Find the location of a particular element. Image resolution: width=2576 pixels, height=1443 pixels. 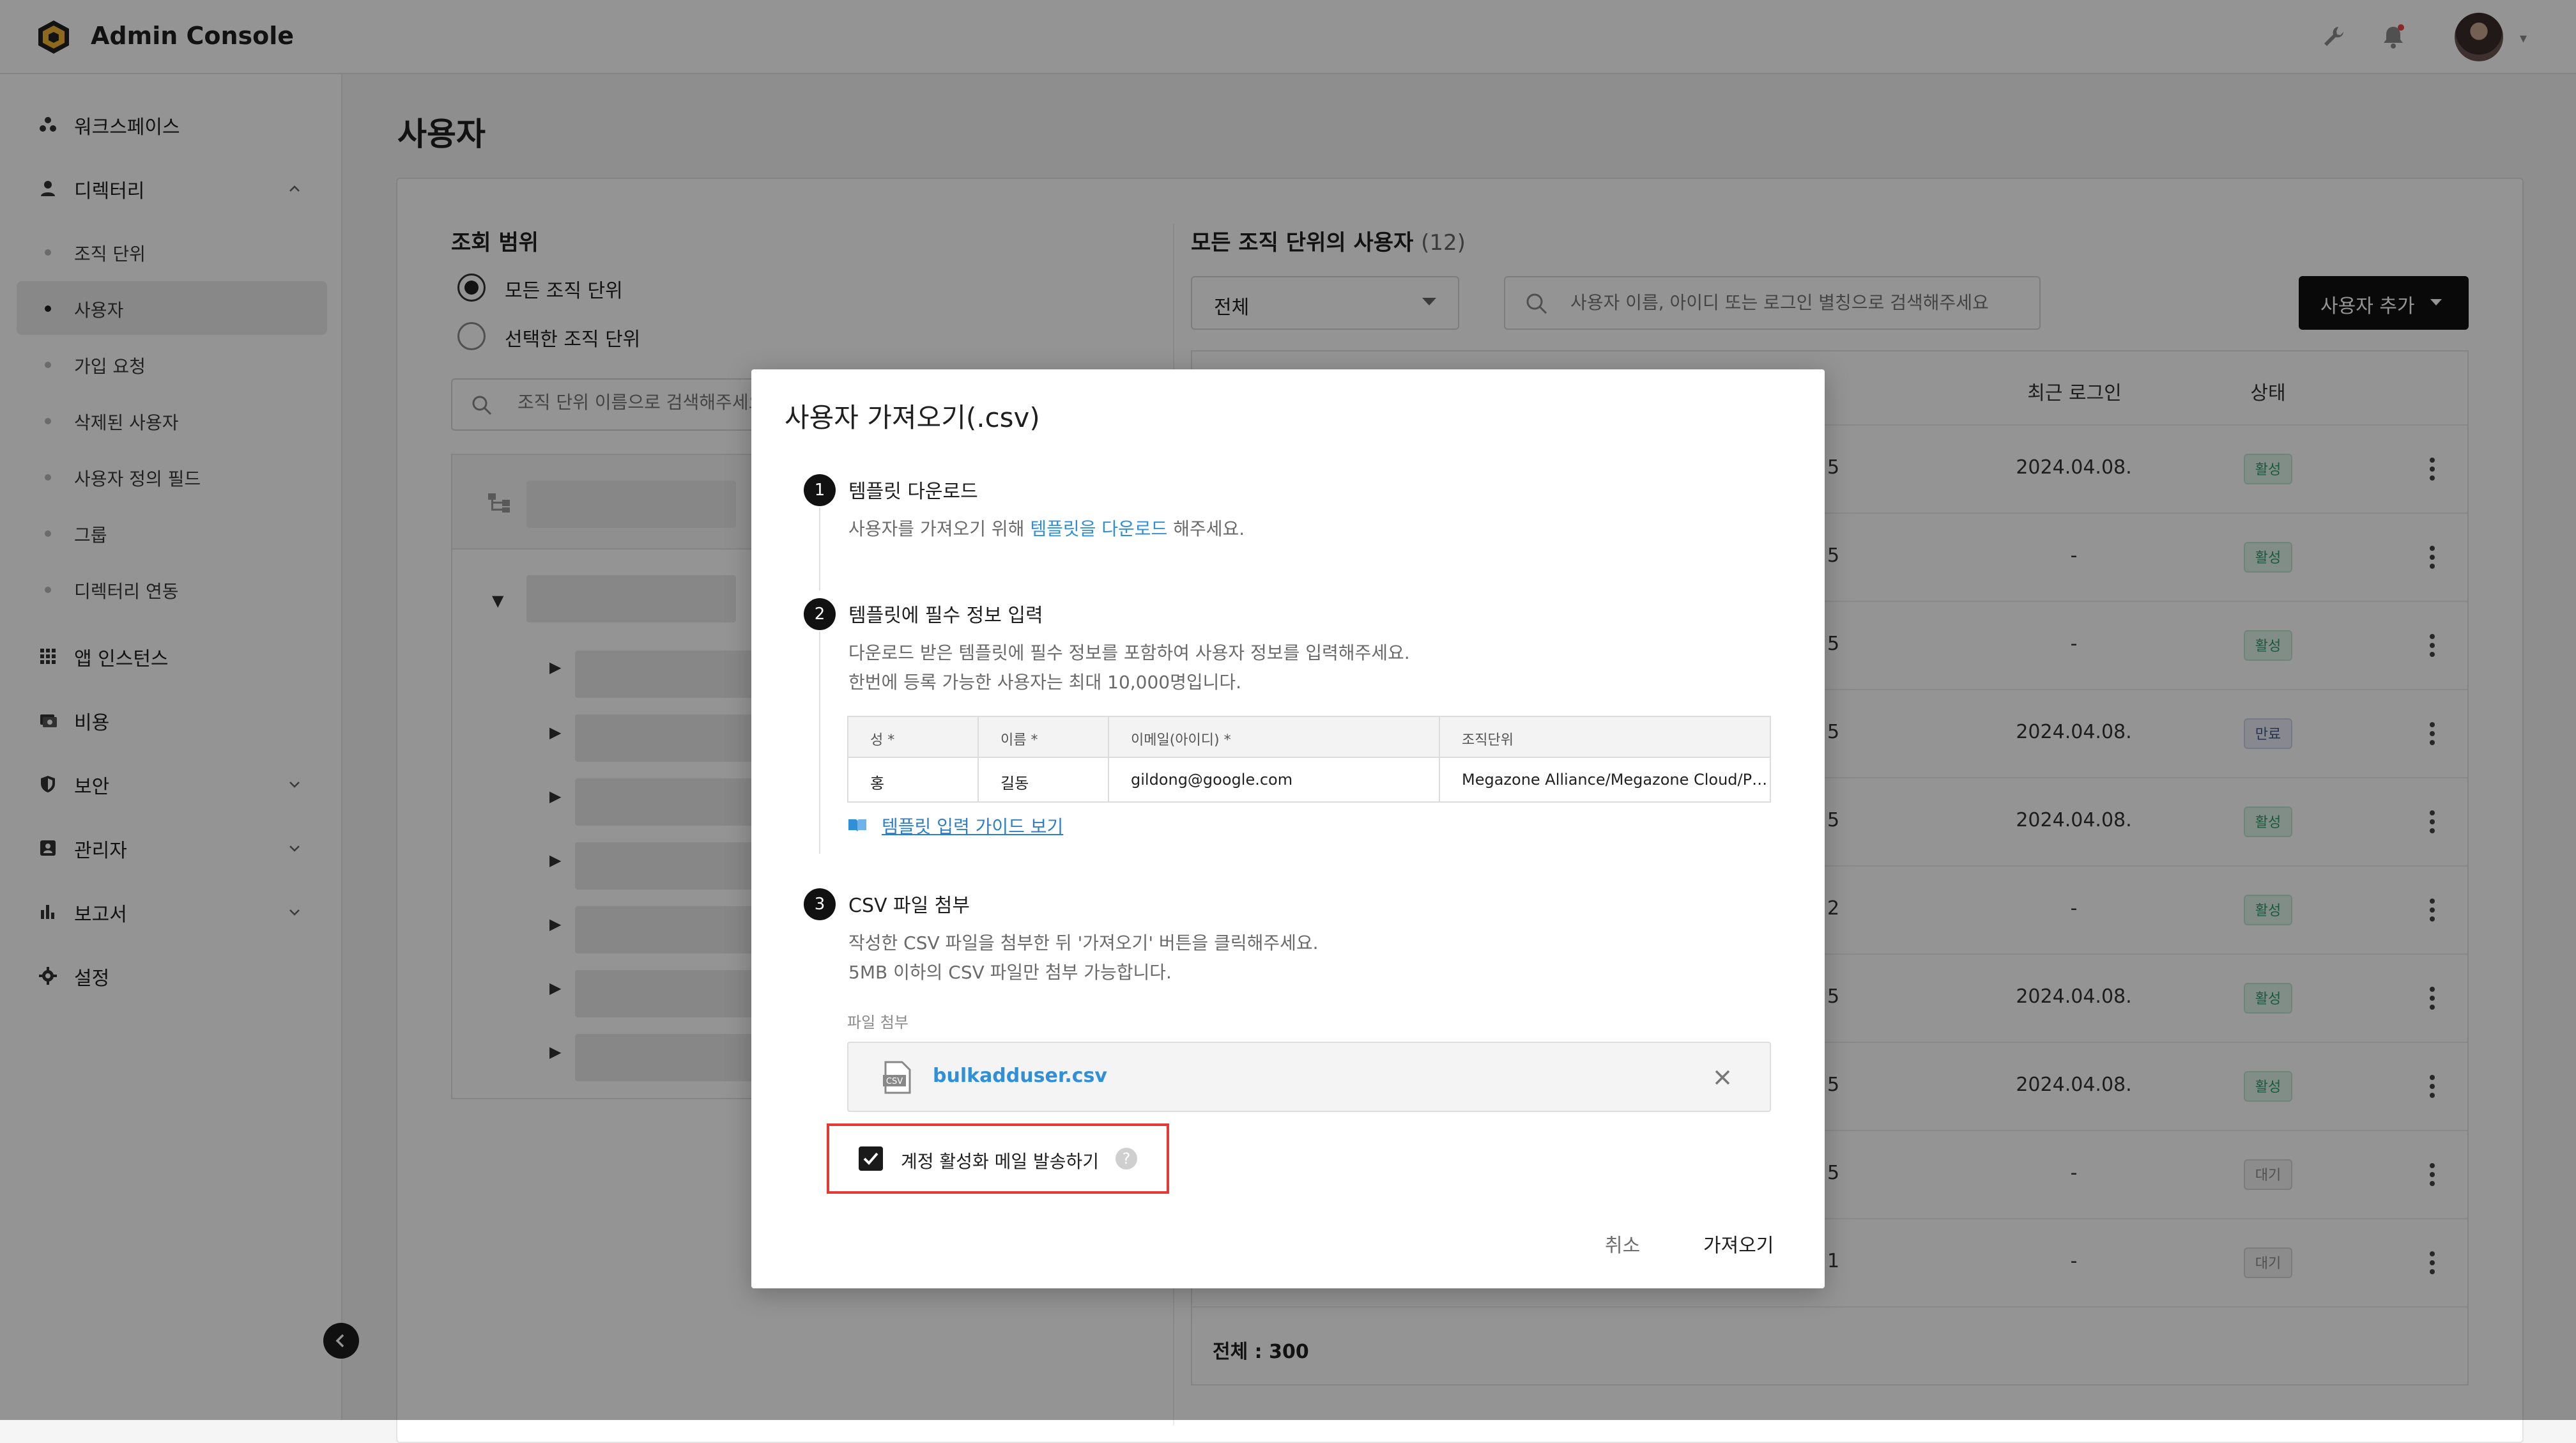

attach-label: 파일 첨부 is located at coordinates (877, 1022).